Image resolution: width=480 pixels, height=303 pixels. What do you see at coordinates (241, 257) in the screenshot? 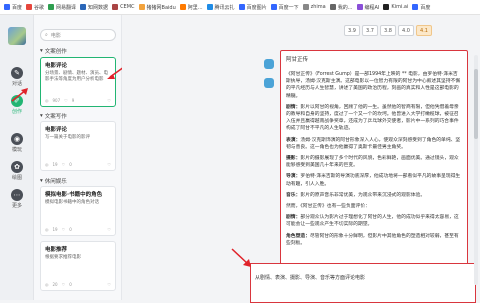
I see `annotation-arrow` at bounding box center [241, 257].